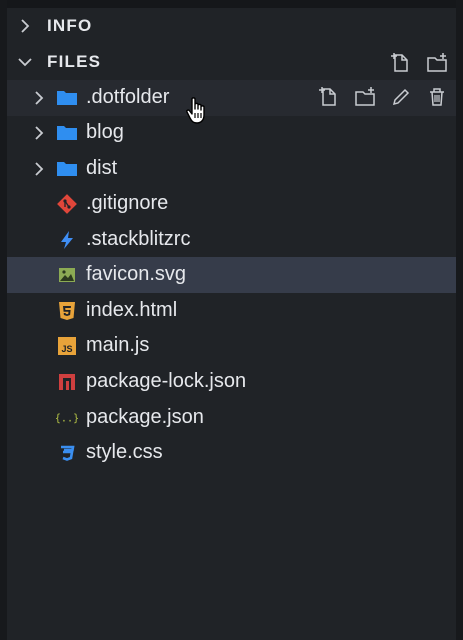  Describe the element at coordinates (67, 204) in the screenshot. I see `git-icon` at that location.